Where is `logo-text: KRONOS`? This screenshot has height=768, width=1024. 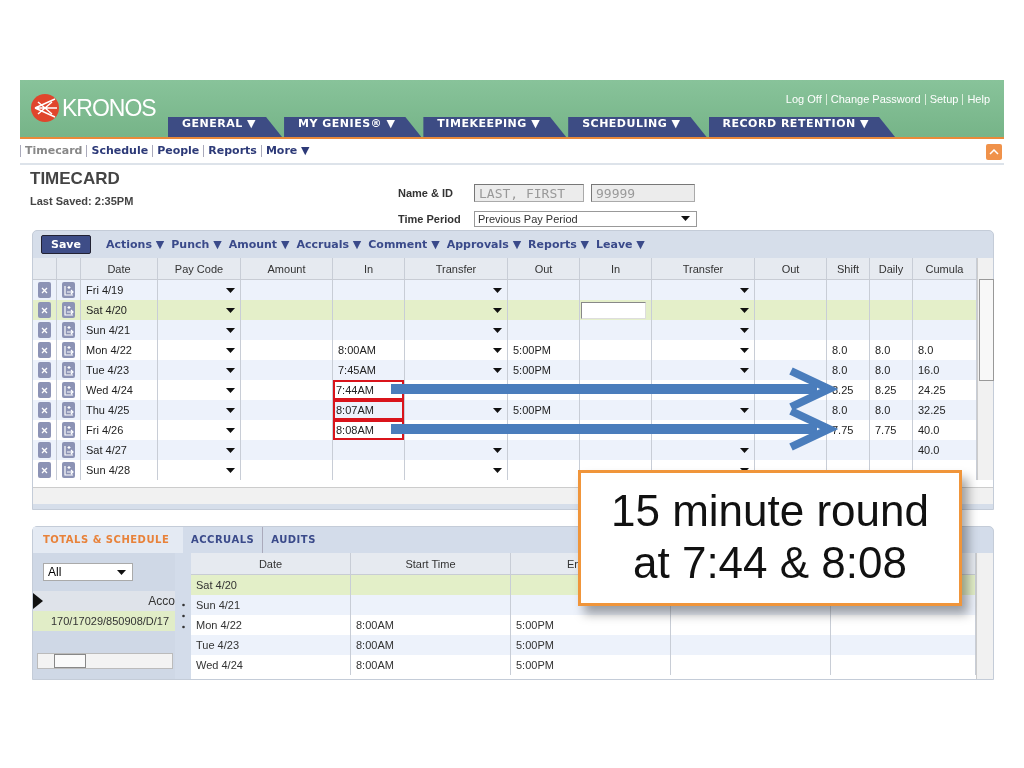
logo-text: KRONOS is located at coordinates (109, 108).